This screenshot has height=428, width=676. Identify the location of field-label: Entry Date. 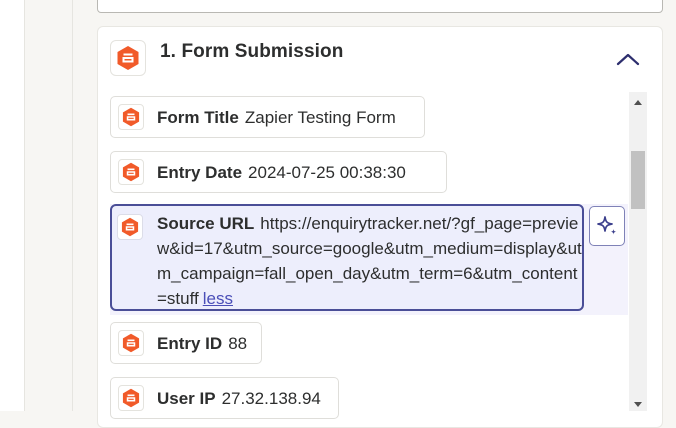
(200, 172).